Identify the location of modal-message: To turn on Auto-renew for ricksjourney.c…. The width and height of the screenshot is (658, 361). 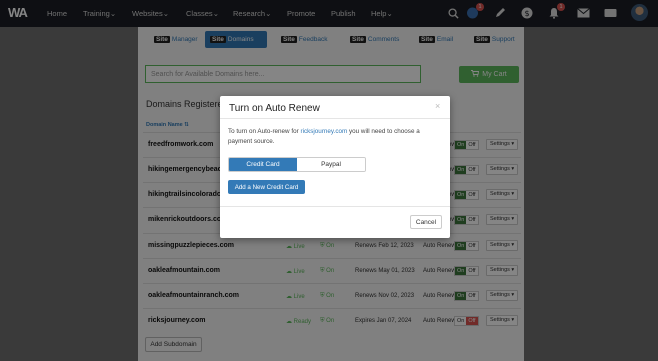
(324, 136).